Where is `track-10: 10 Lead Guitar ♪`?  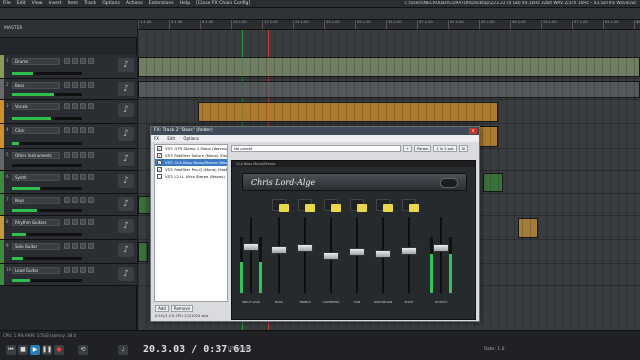 track-10: 10 Lead Guitar ♪ is located at coordinates (68, 275).